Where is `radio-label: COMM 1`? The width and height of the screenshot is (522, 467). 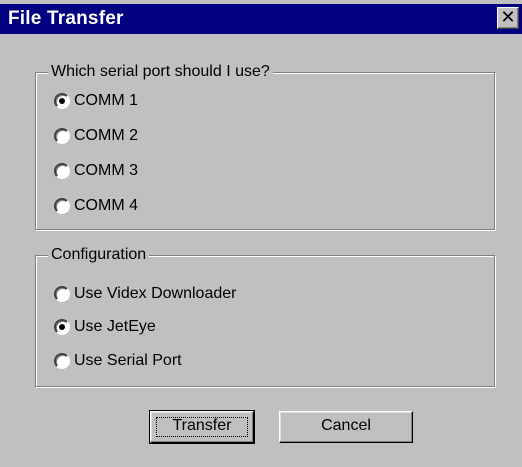 radio-label: COMM 1 is located at coordinates (106, 100).